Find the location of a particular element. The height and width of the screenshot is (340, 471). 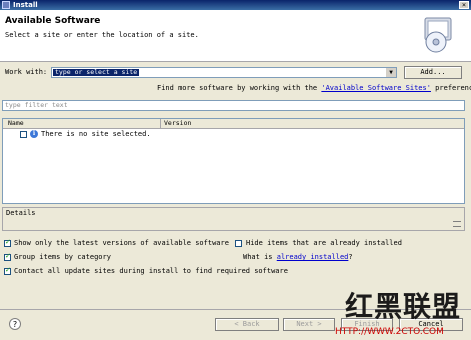

work-with-label: Work with: is located at coordinates (26, 72).